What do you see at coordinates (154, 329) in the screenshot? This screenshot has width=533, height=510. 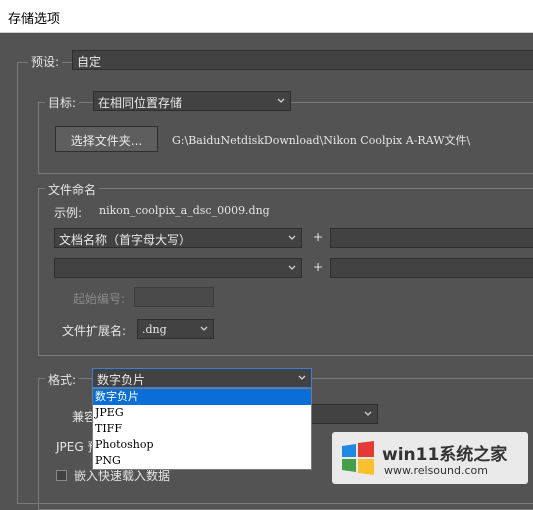 I see `extension-select-value: .dng` at bounding box center [154, 329].